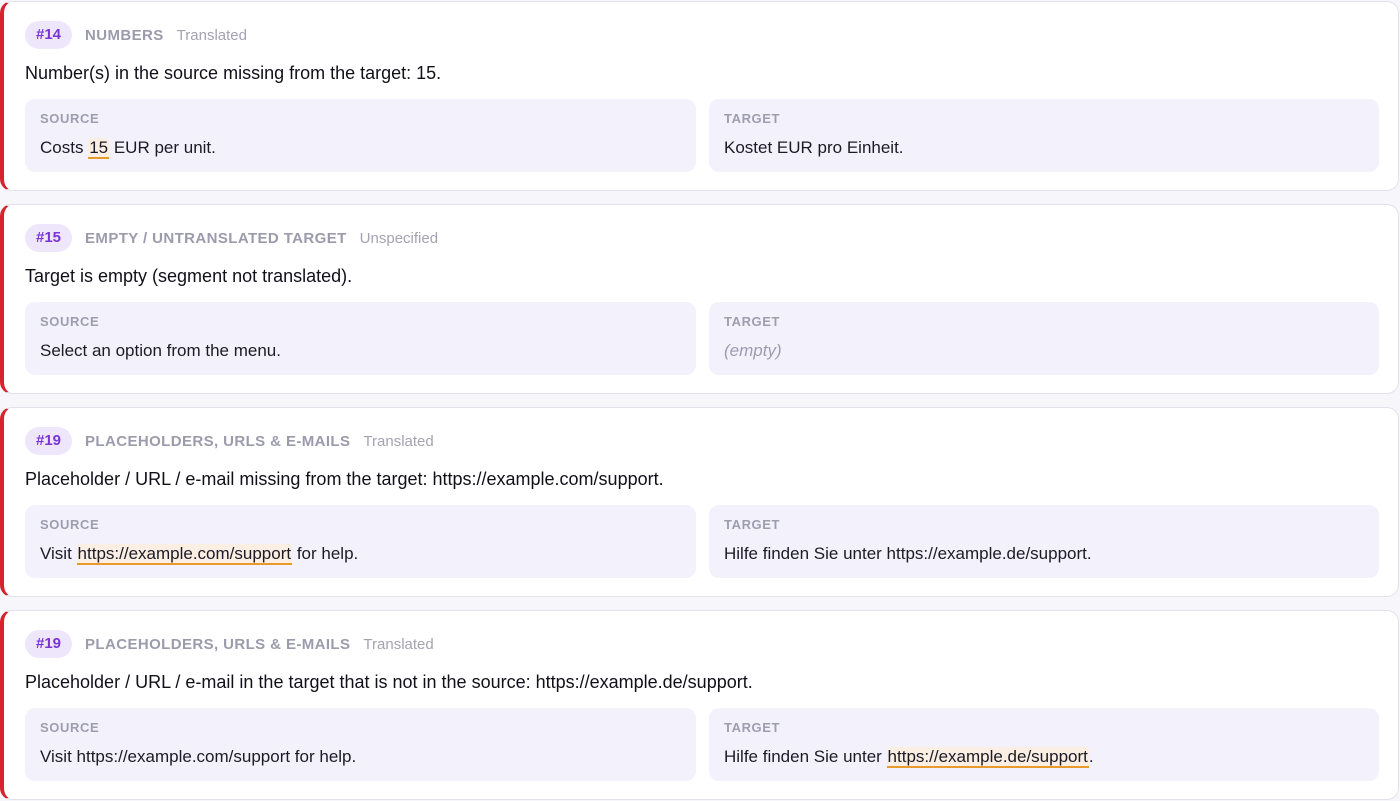  What do you see at coordinates (124, 35) in the screenshot?
I see `issue-category: NUMBERS` at bounding box center [124, 35].